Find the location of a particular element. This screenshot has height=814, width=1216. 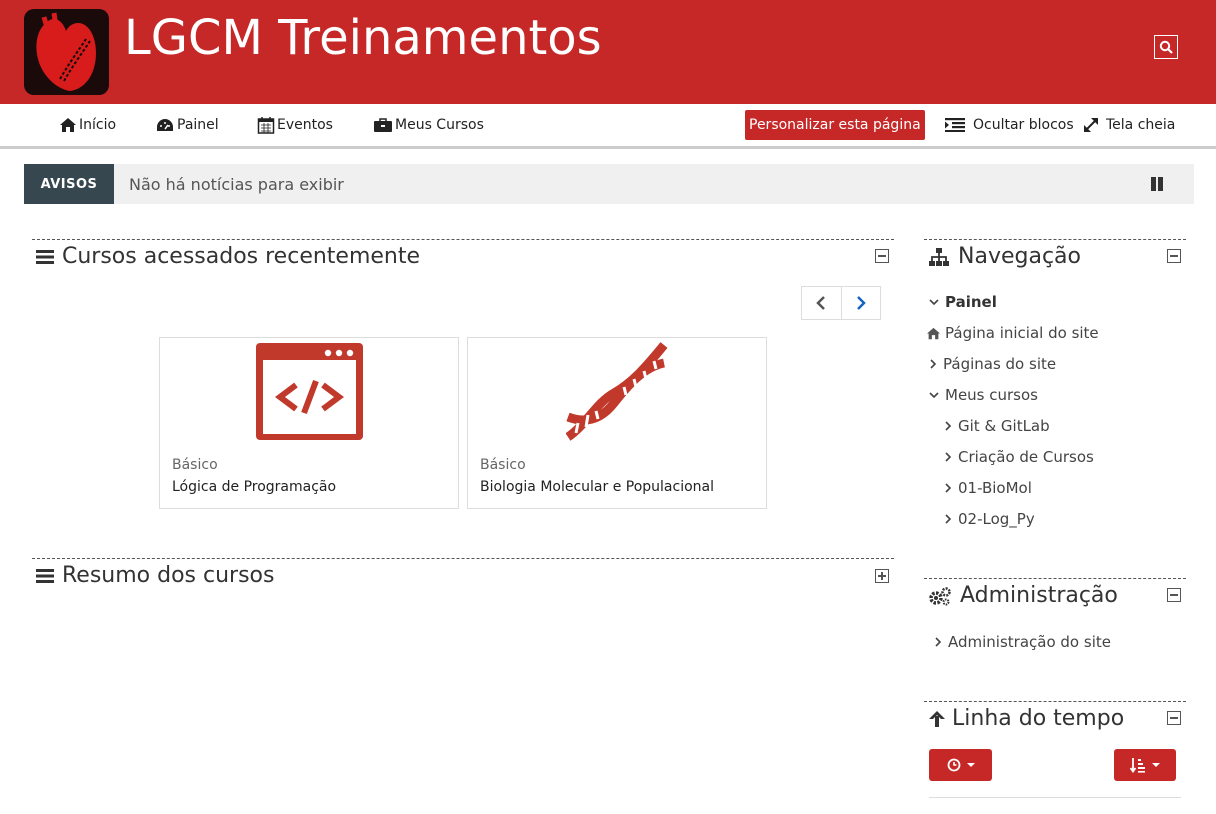

nav-item-eventos: Eventos is located at coordinates (295, 125).